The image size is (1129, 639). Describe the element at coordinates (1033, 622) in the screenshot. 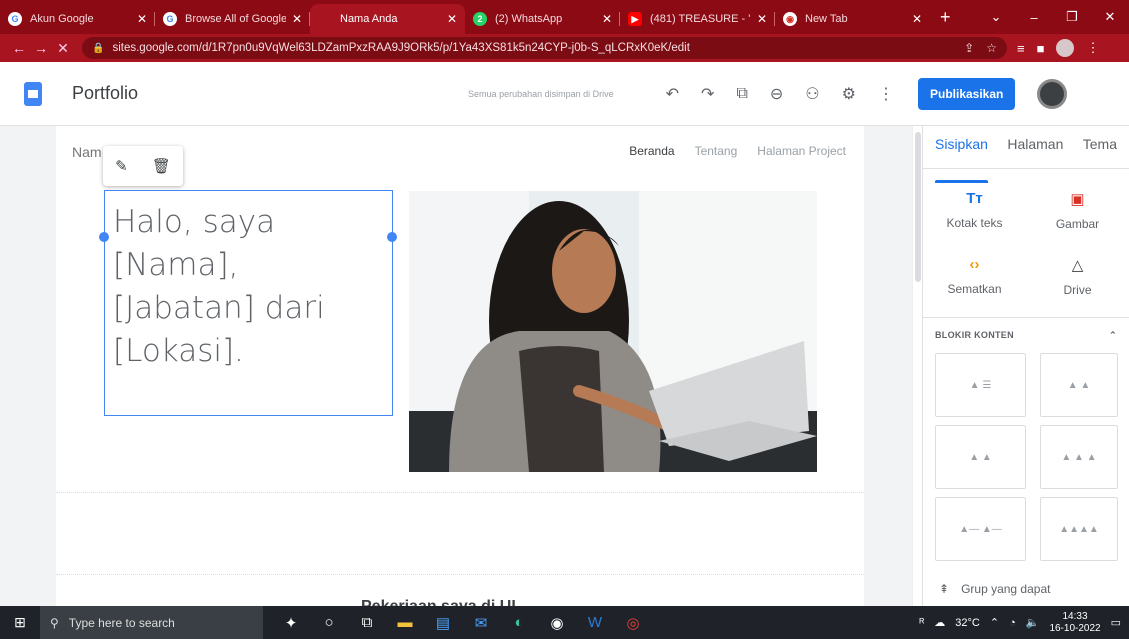

I see `volume-icon: 🔈` at that location.